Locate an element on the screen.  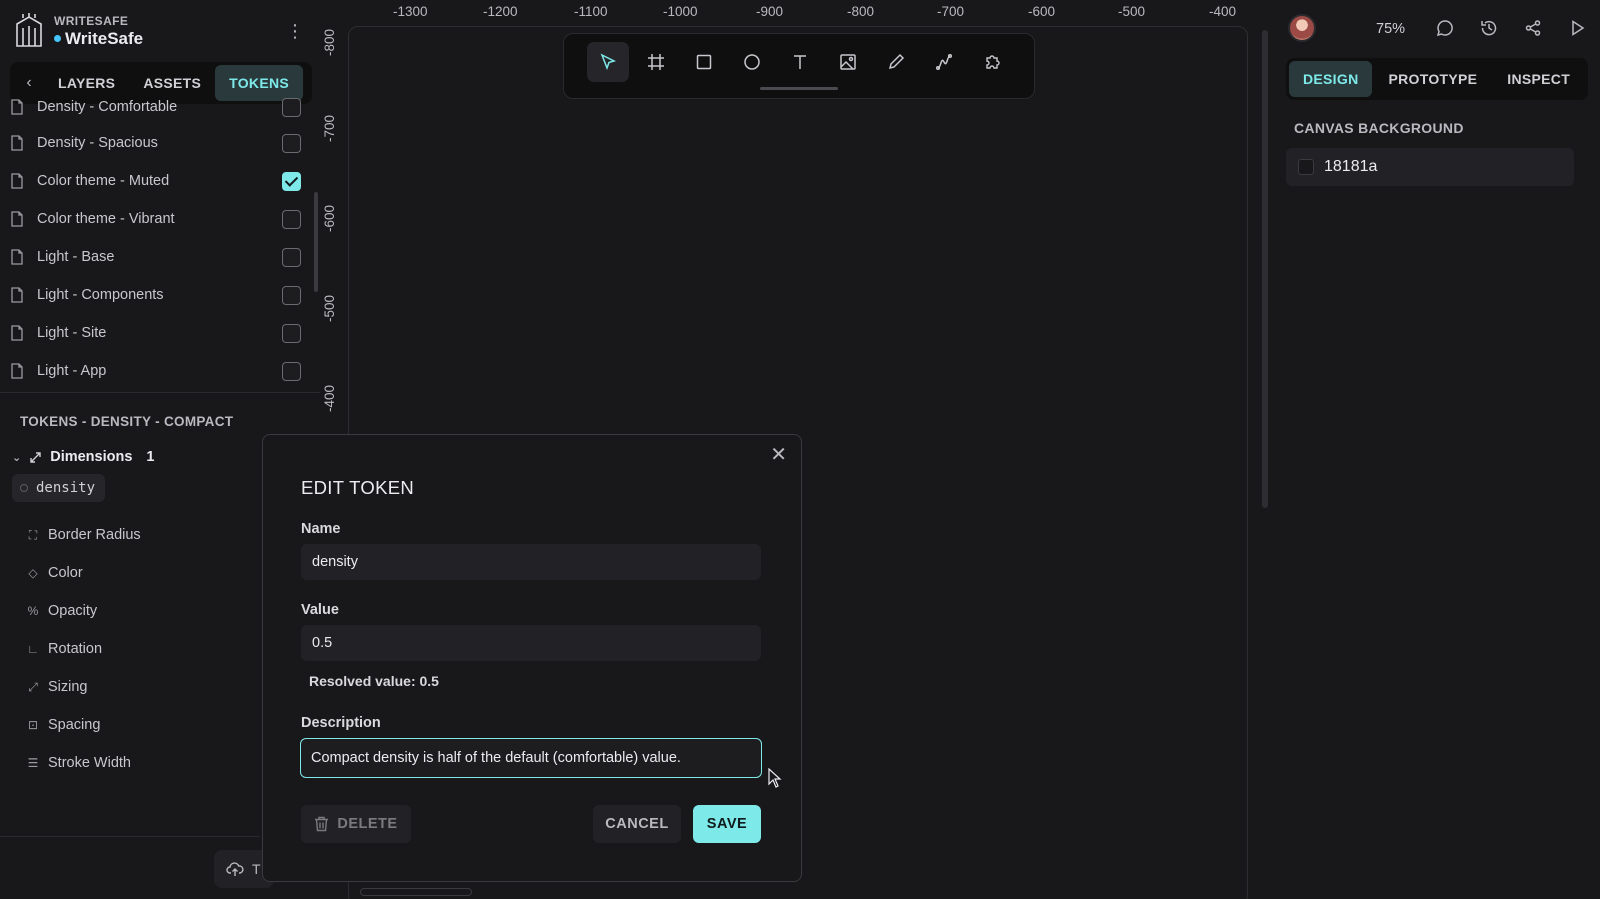
tab-inspect: INSPECT is located at coordinates (1538, 79).